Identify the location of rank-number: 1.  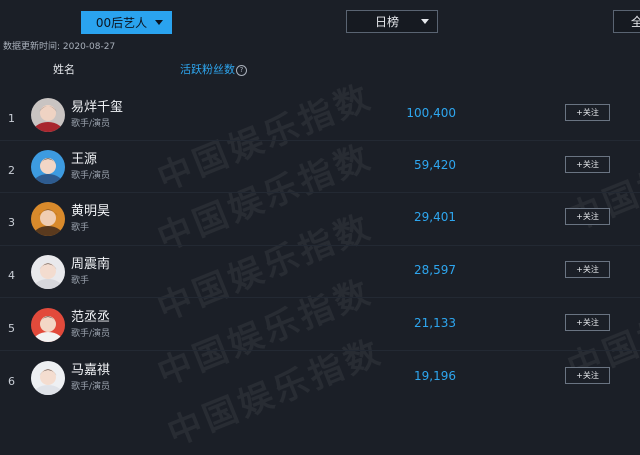
(11, 118).